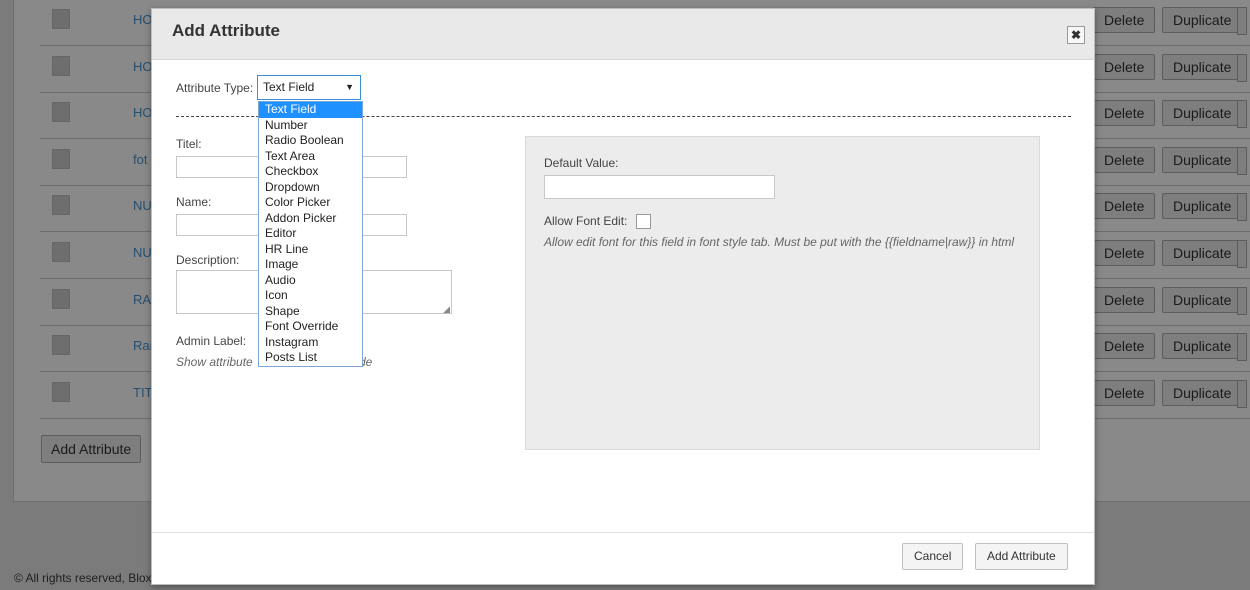 The width and height of the screenshot is (1250, 590). I want to click on attribute-type-option: Addon Picker, so click(310, 219).